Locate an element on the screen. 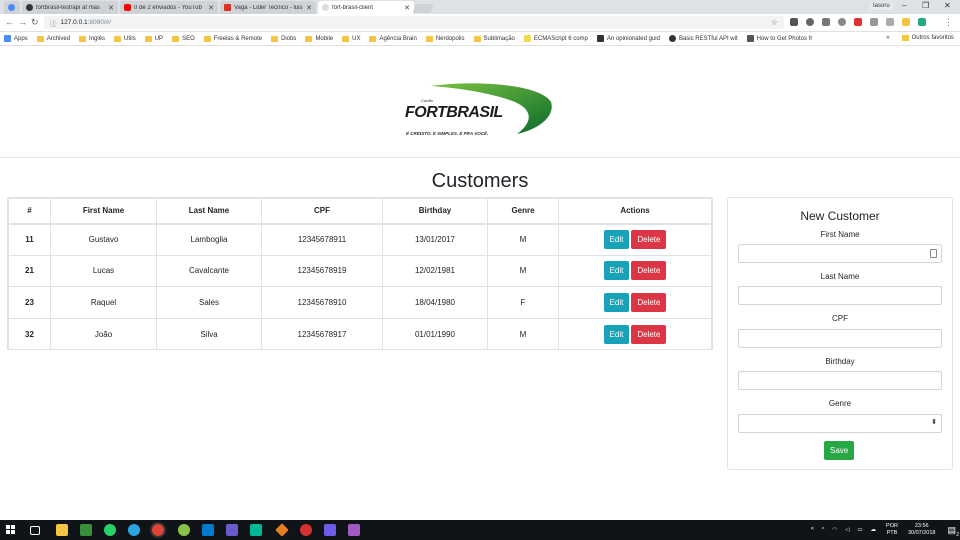 This screenshot has width=960, height=540. clock: 23:56 30/07/2018 is located at coordinates (922, 530).